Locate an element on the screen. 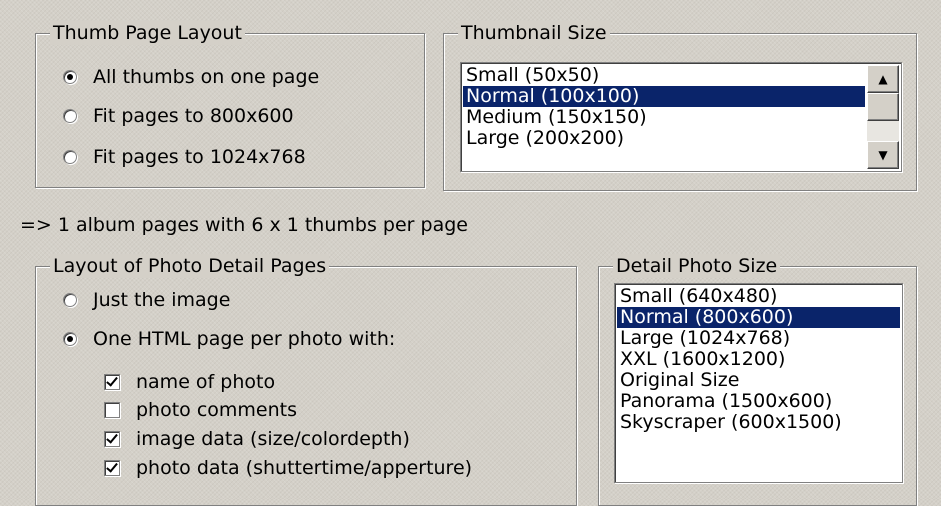  checkbox-photo-data: photo data (shuttertime/apperture) is located at coordinates (288, 468).